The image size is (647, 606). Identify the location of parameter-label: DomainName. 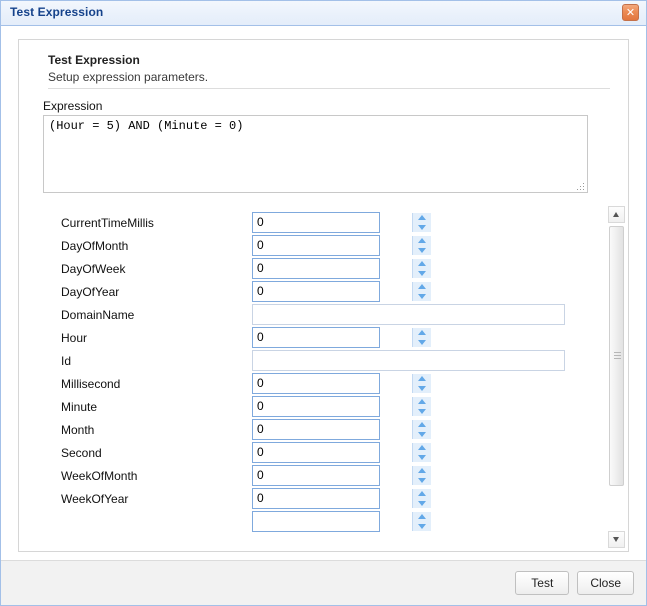
(98, 315).